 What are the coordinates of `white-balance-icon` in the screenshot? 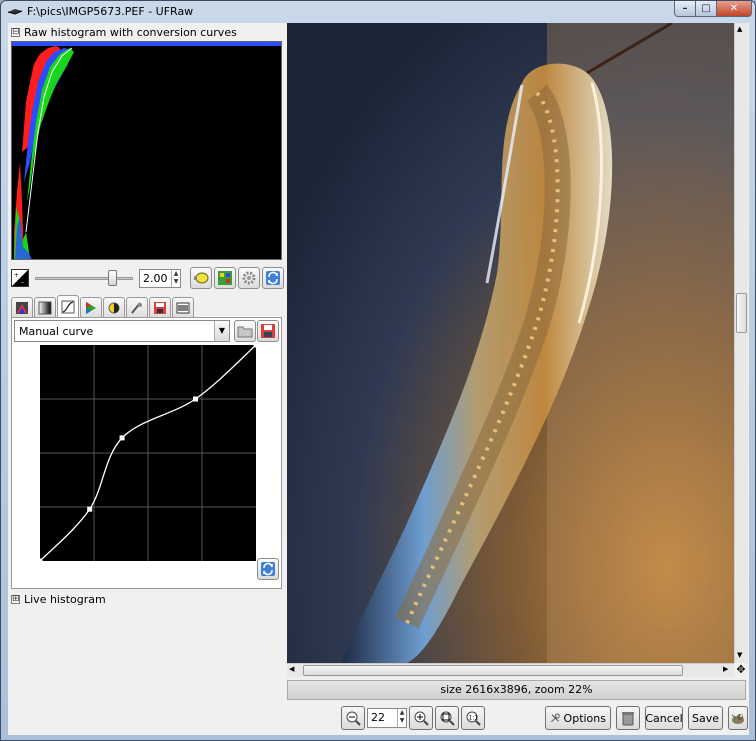 It's located at (22, 307).